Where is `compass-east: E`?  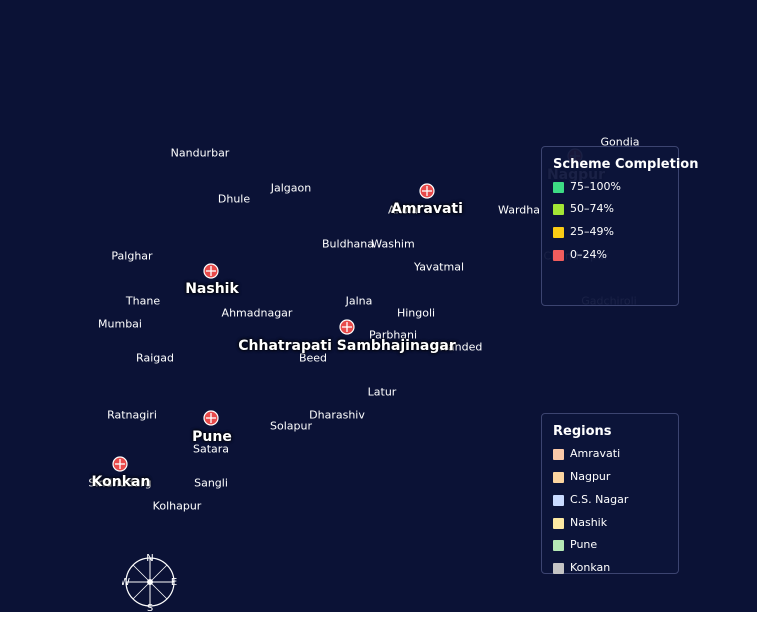
compass-east: E is located at coordinates (174, 582).